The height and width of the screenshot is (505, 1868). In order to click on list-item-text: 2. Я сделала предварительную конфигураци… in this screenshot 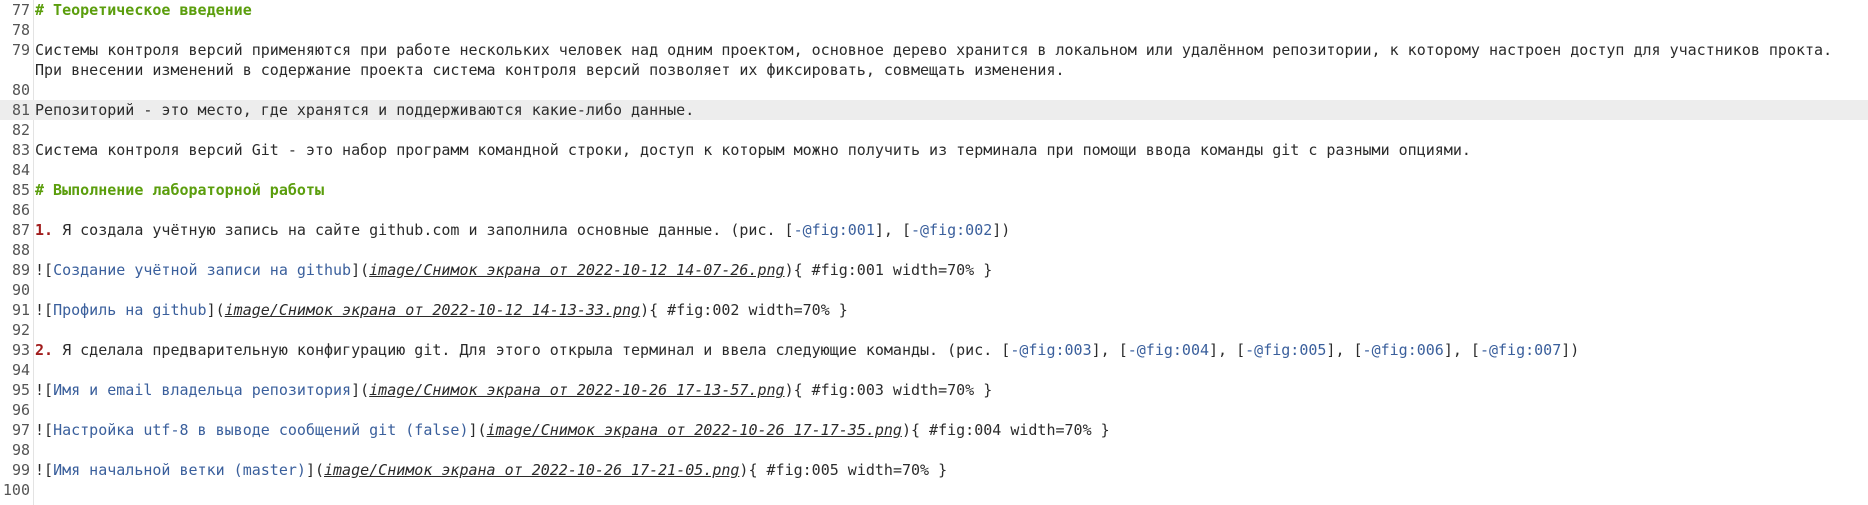, I will do `click(807, 350)`.